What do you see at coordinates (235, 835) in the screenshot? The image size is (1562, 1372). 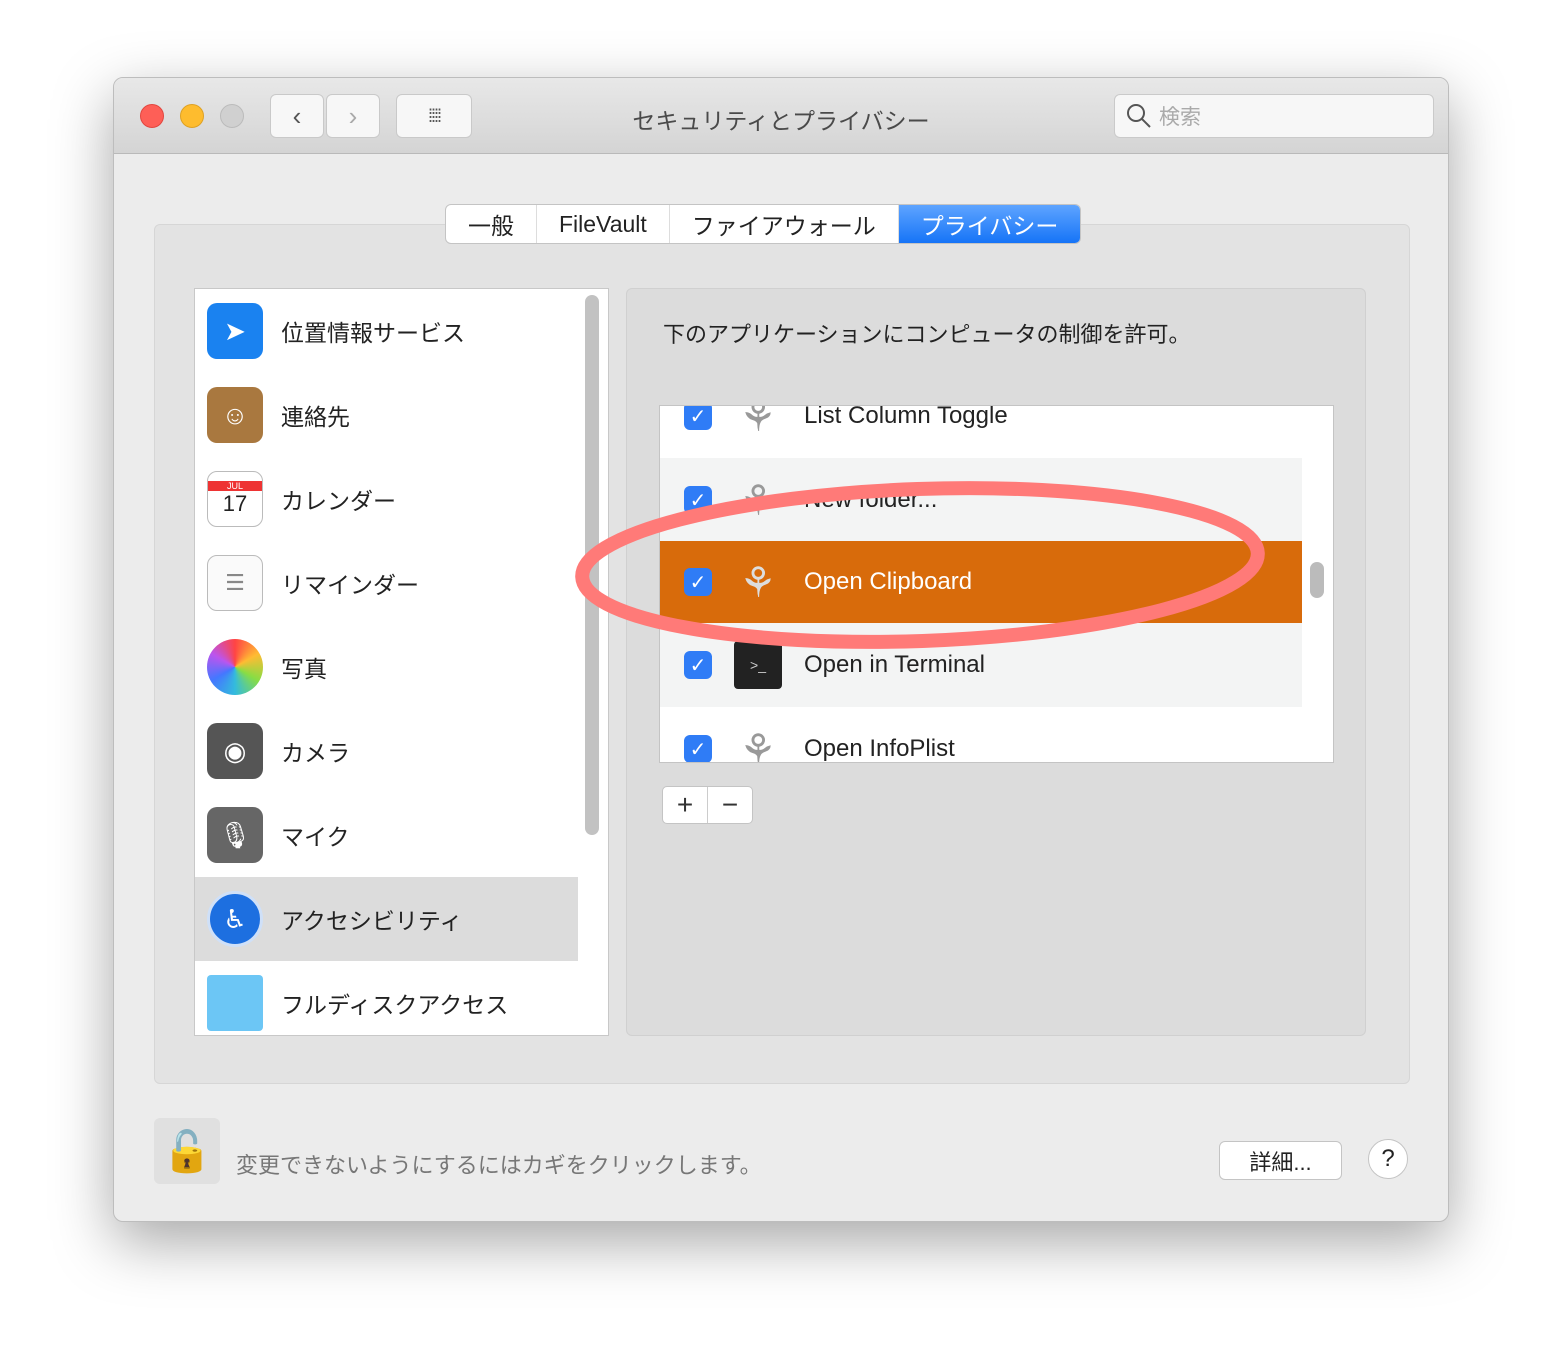 I see `microphone-icon: 🎙` at bounding box center [235, 835].